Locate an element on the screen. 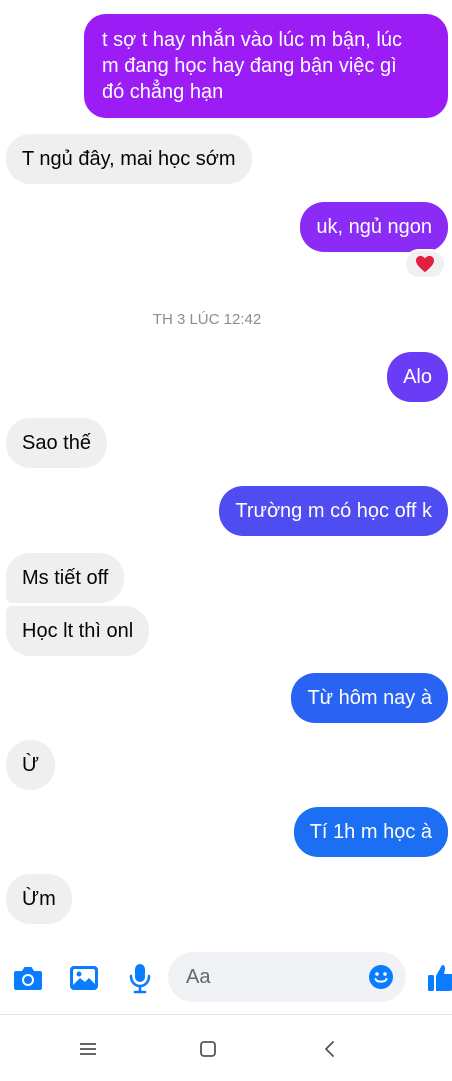 This screenshot has height=1081, width=452. recent-apps-button is located at coordinates (88, 1049).